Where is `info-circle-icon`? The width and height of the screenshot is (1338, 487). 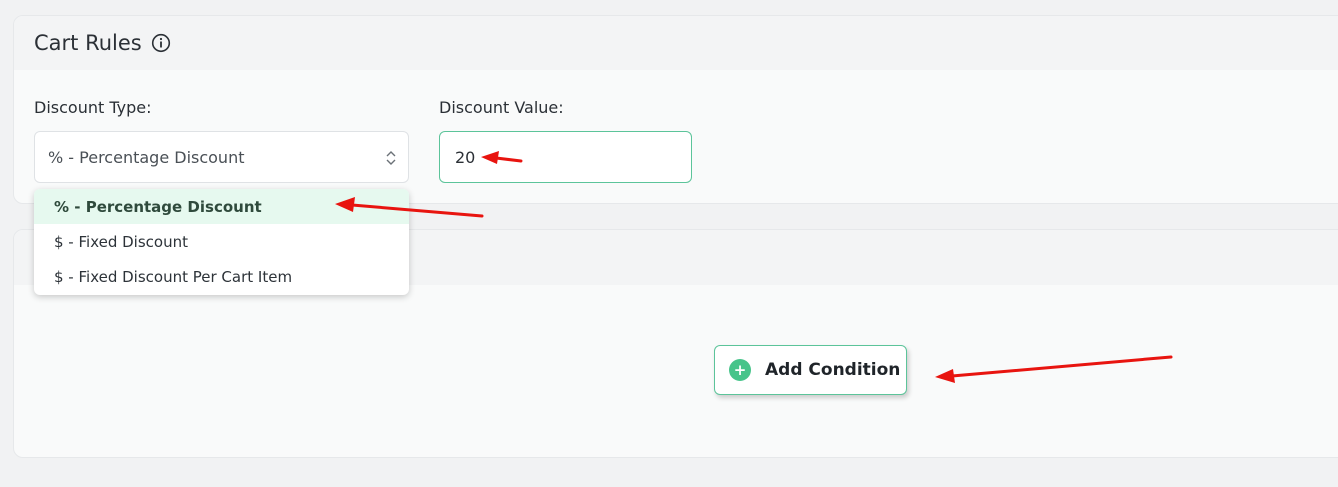 info-circle-icon is located at coordinates (161, 43).